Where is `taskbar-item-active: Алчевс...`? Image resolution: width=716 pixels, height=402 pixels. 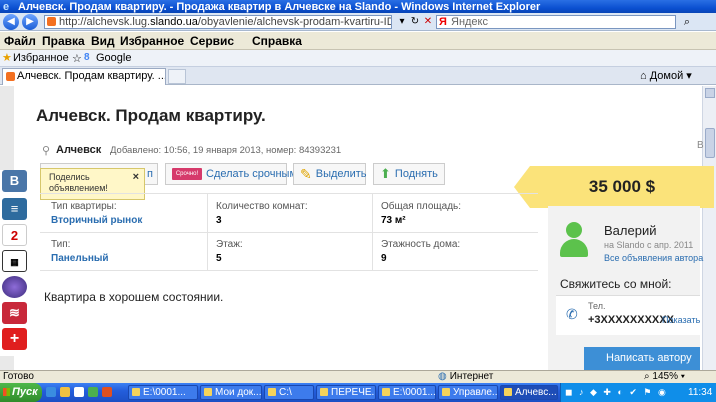 taskbar-item-active: Алчевс... is located at coordinates (529, 392).